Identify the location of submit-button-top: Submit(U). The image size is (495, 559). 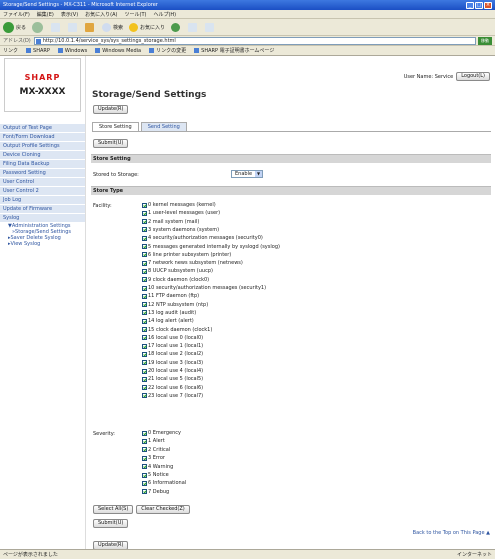
(111, 143).